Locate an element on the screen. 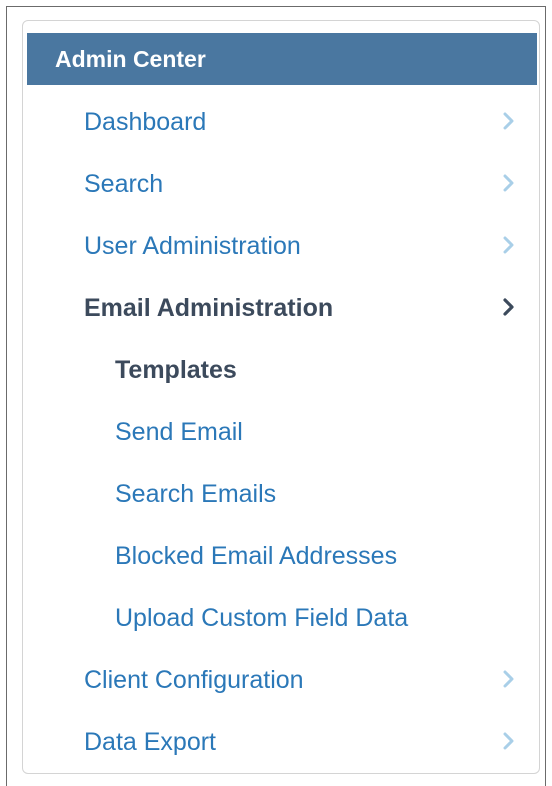  menu-item-label: Send Email is located at coordinates (179, 432).